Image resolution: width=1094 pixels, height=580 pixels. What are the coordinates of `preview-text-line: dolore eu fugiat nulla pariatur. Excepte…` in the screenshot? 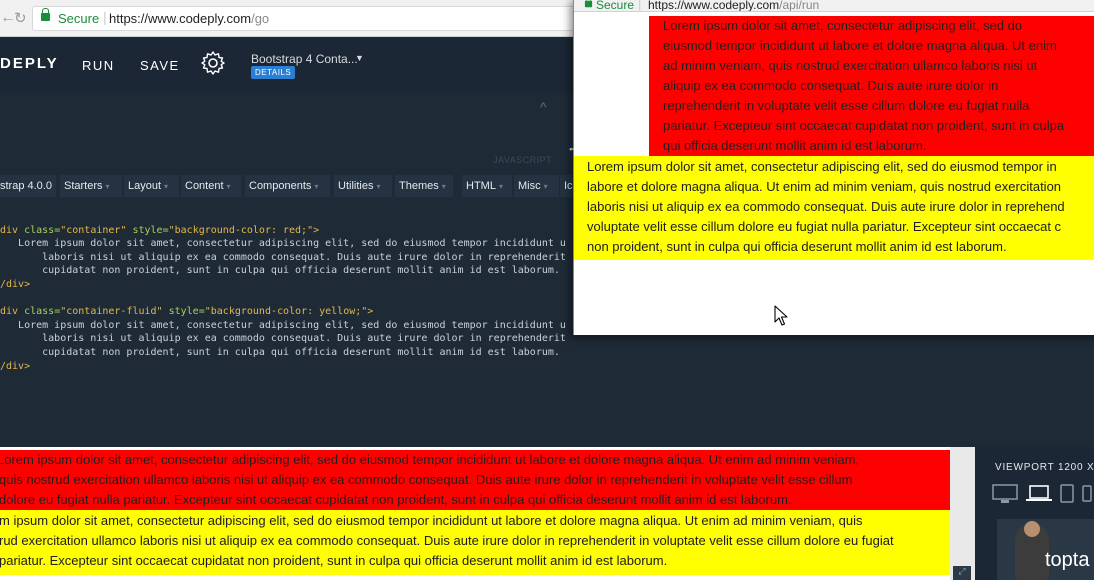 It's located at (396, 499).